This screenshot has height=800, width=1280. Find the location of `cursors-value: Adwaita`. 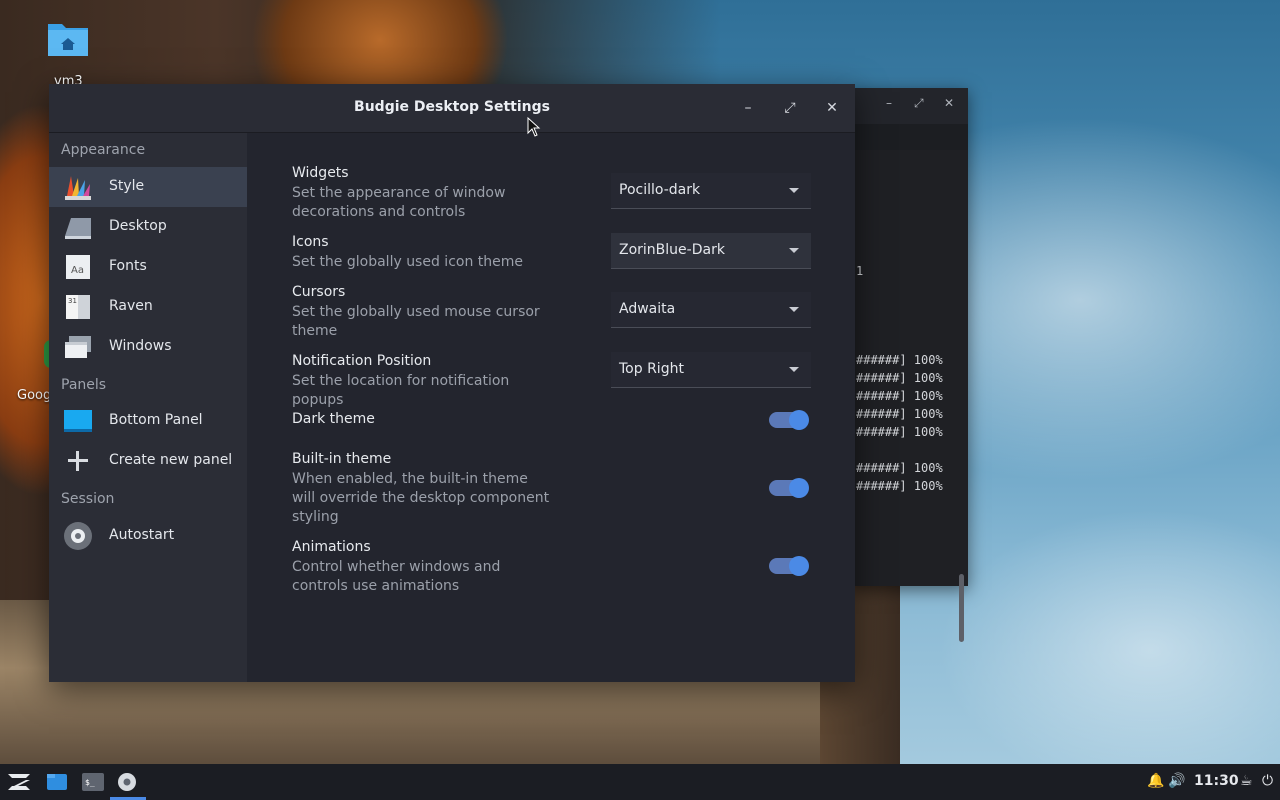

cursors-value: Adwaita is located at coordinates (647, 309).